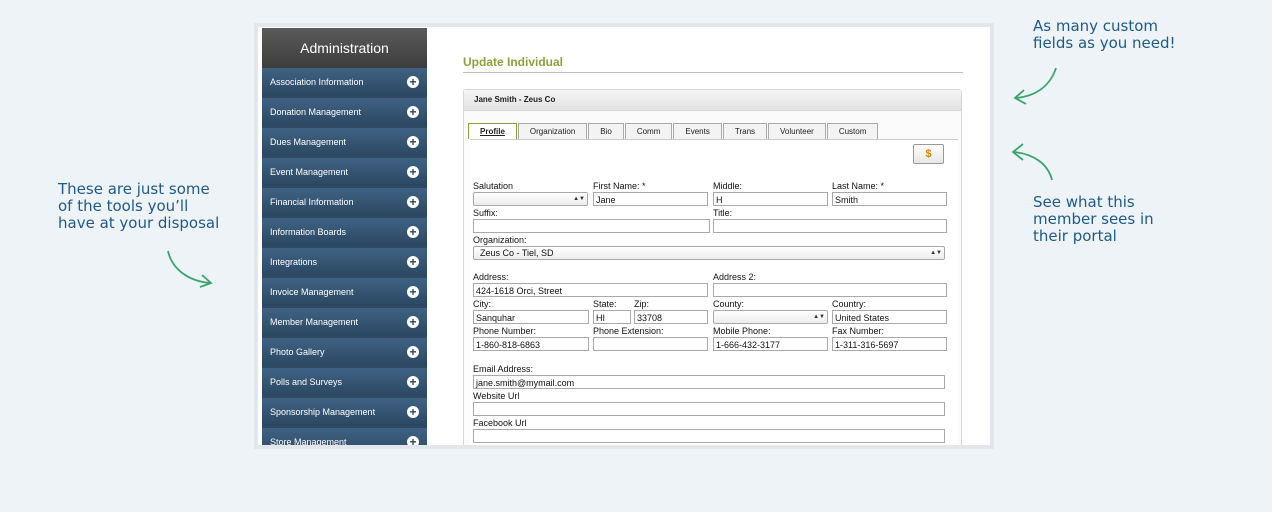  I want to click on title-field, so click(830, 226).